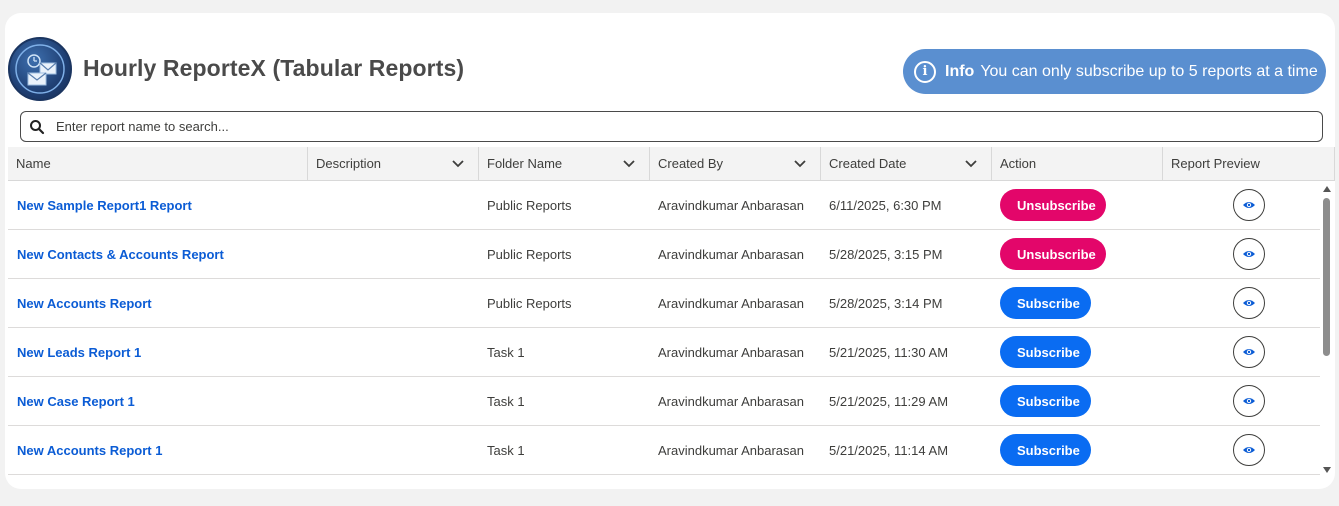 The height and width of the screenshot is (506, 1339). What do you see at coordinates (274, 68) in the screenshot?
I see `page-title: Hourly ReporteX (Tabular Reports)` at bounding box center [274, 68].